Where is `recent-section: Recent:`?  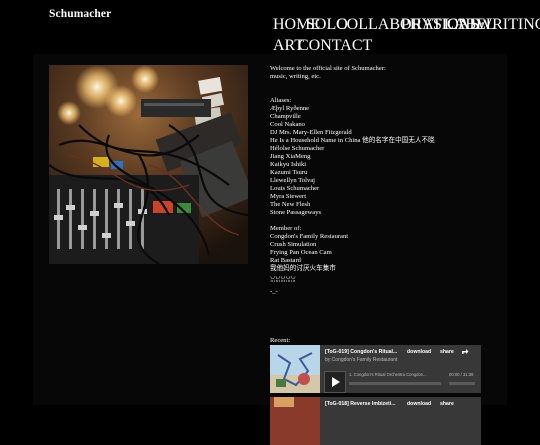
recent-section: Recent: is located at coordinates (385, 341).